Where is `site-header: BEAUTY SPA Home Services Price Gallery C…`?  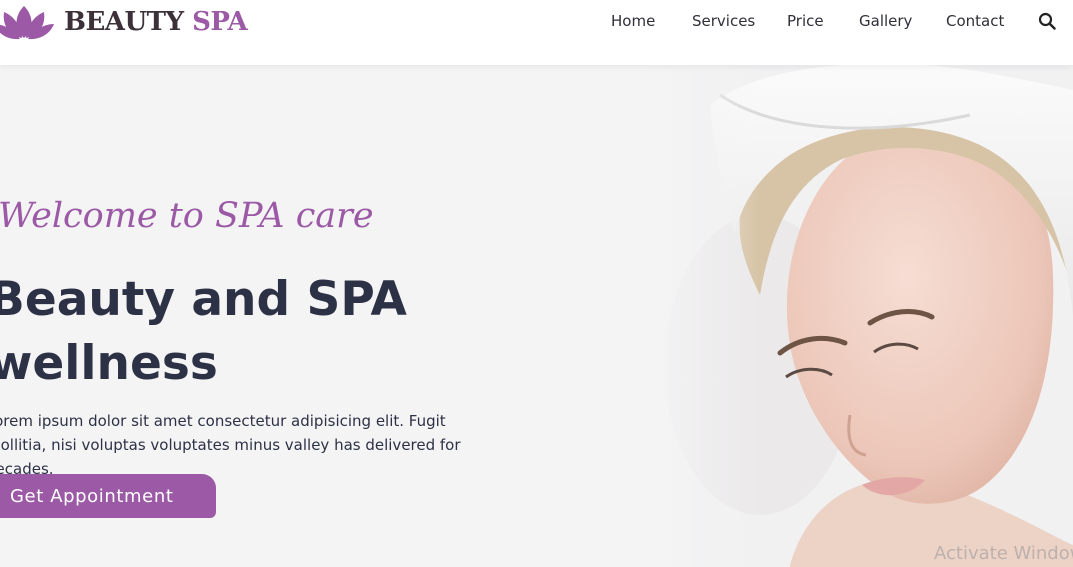
site-header: BEAUTY SPA Home Services Price Gallery C… is located at coordinates (536, 32).